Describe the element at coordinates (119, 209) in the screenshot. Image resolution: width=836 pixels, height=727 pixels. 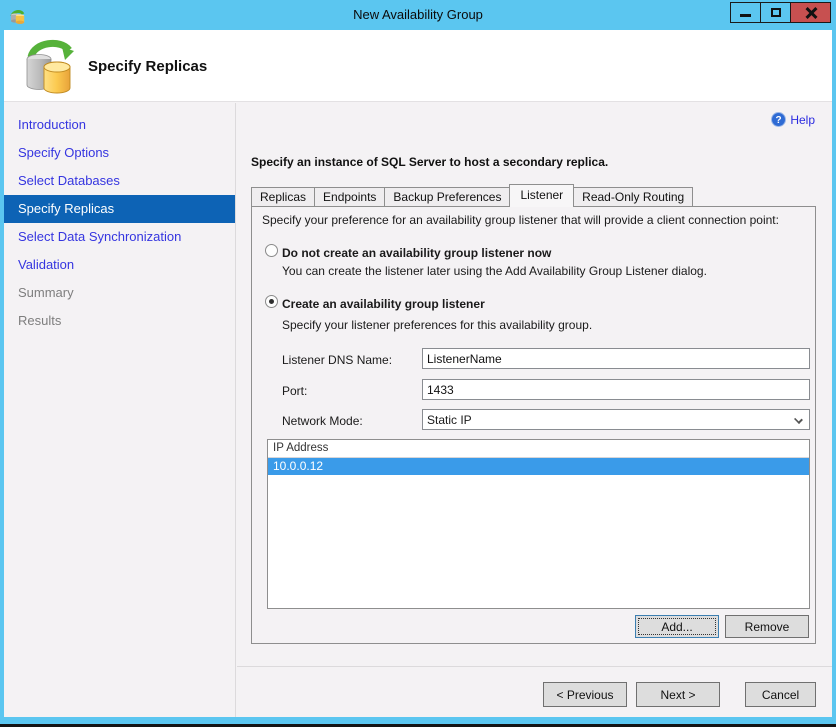
I see `sidebar-item-specify-replicas: Specify Replicas` at that location.